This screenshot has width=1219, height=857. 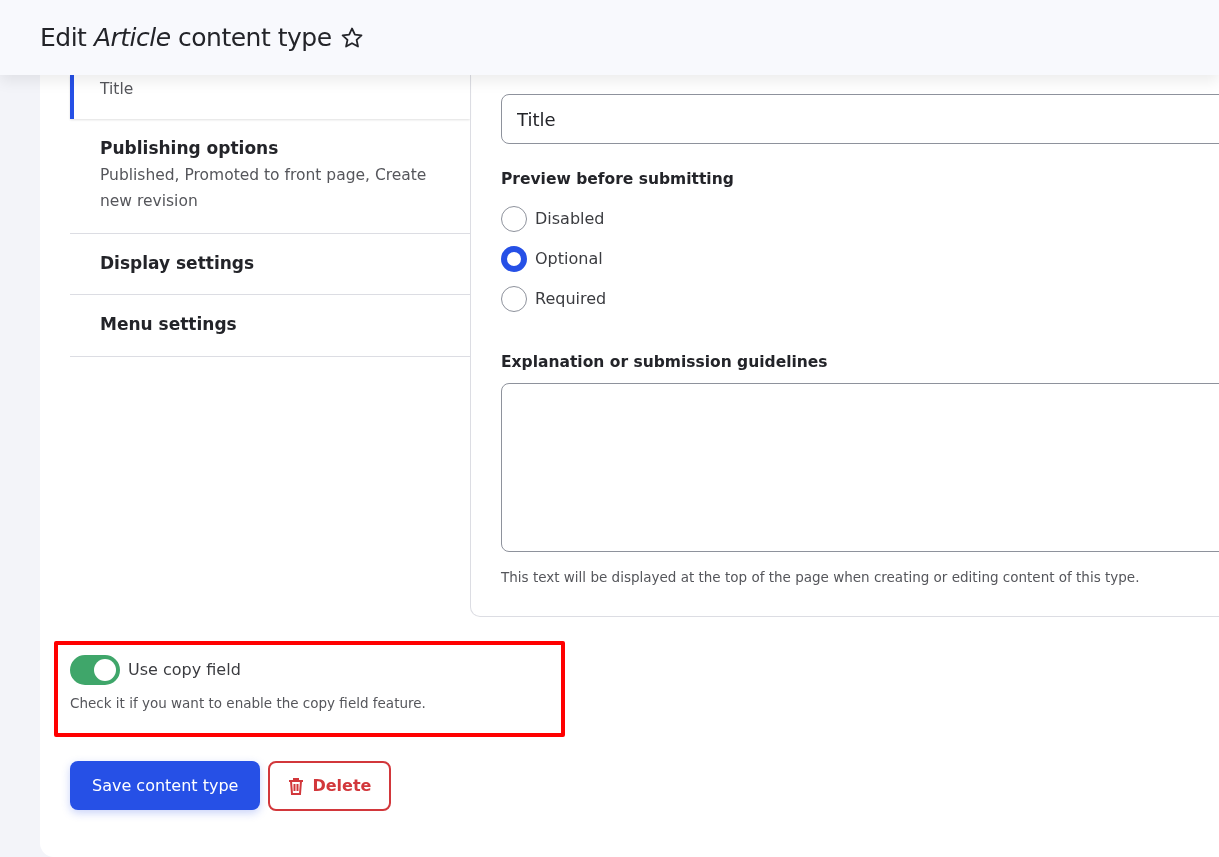 I want to click on vertical-tab: Display settings, so click(x=270, y=264).